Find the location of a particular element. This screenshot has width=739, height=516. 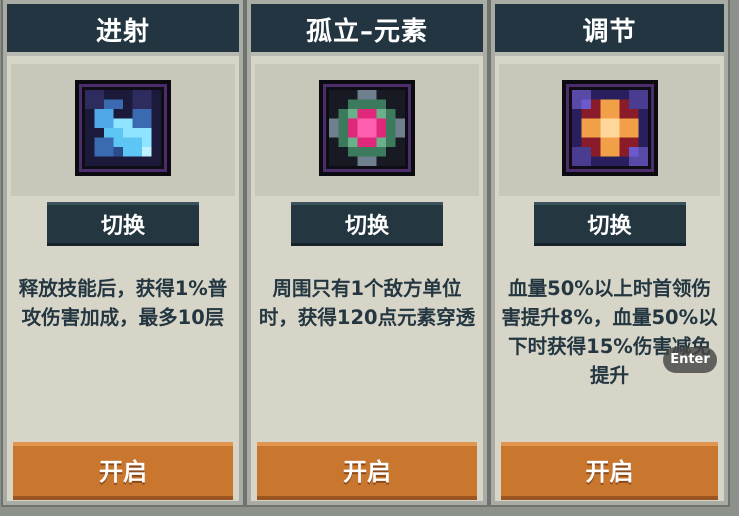

card-title: 孤立–元素 is located at coordinates (367, 30).